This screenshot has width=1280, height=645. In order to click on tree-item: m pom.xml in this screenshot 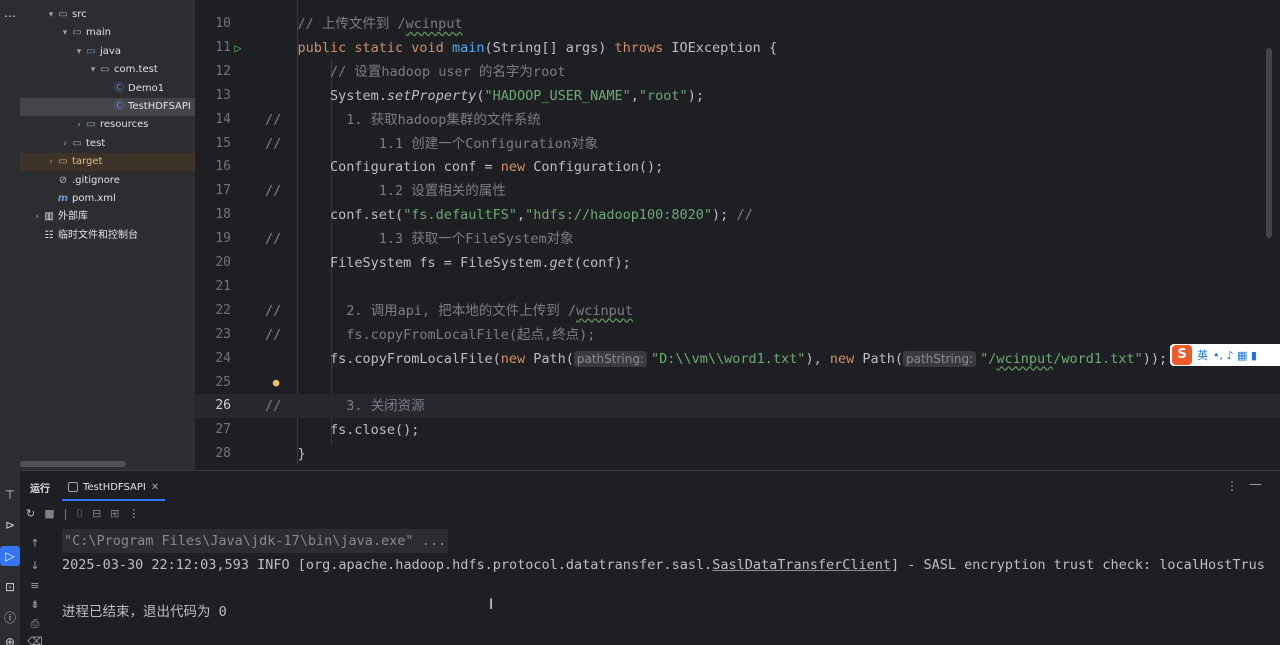, I will do `click(107, 199)`.